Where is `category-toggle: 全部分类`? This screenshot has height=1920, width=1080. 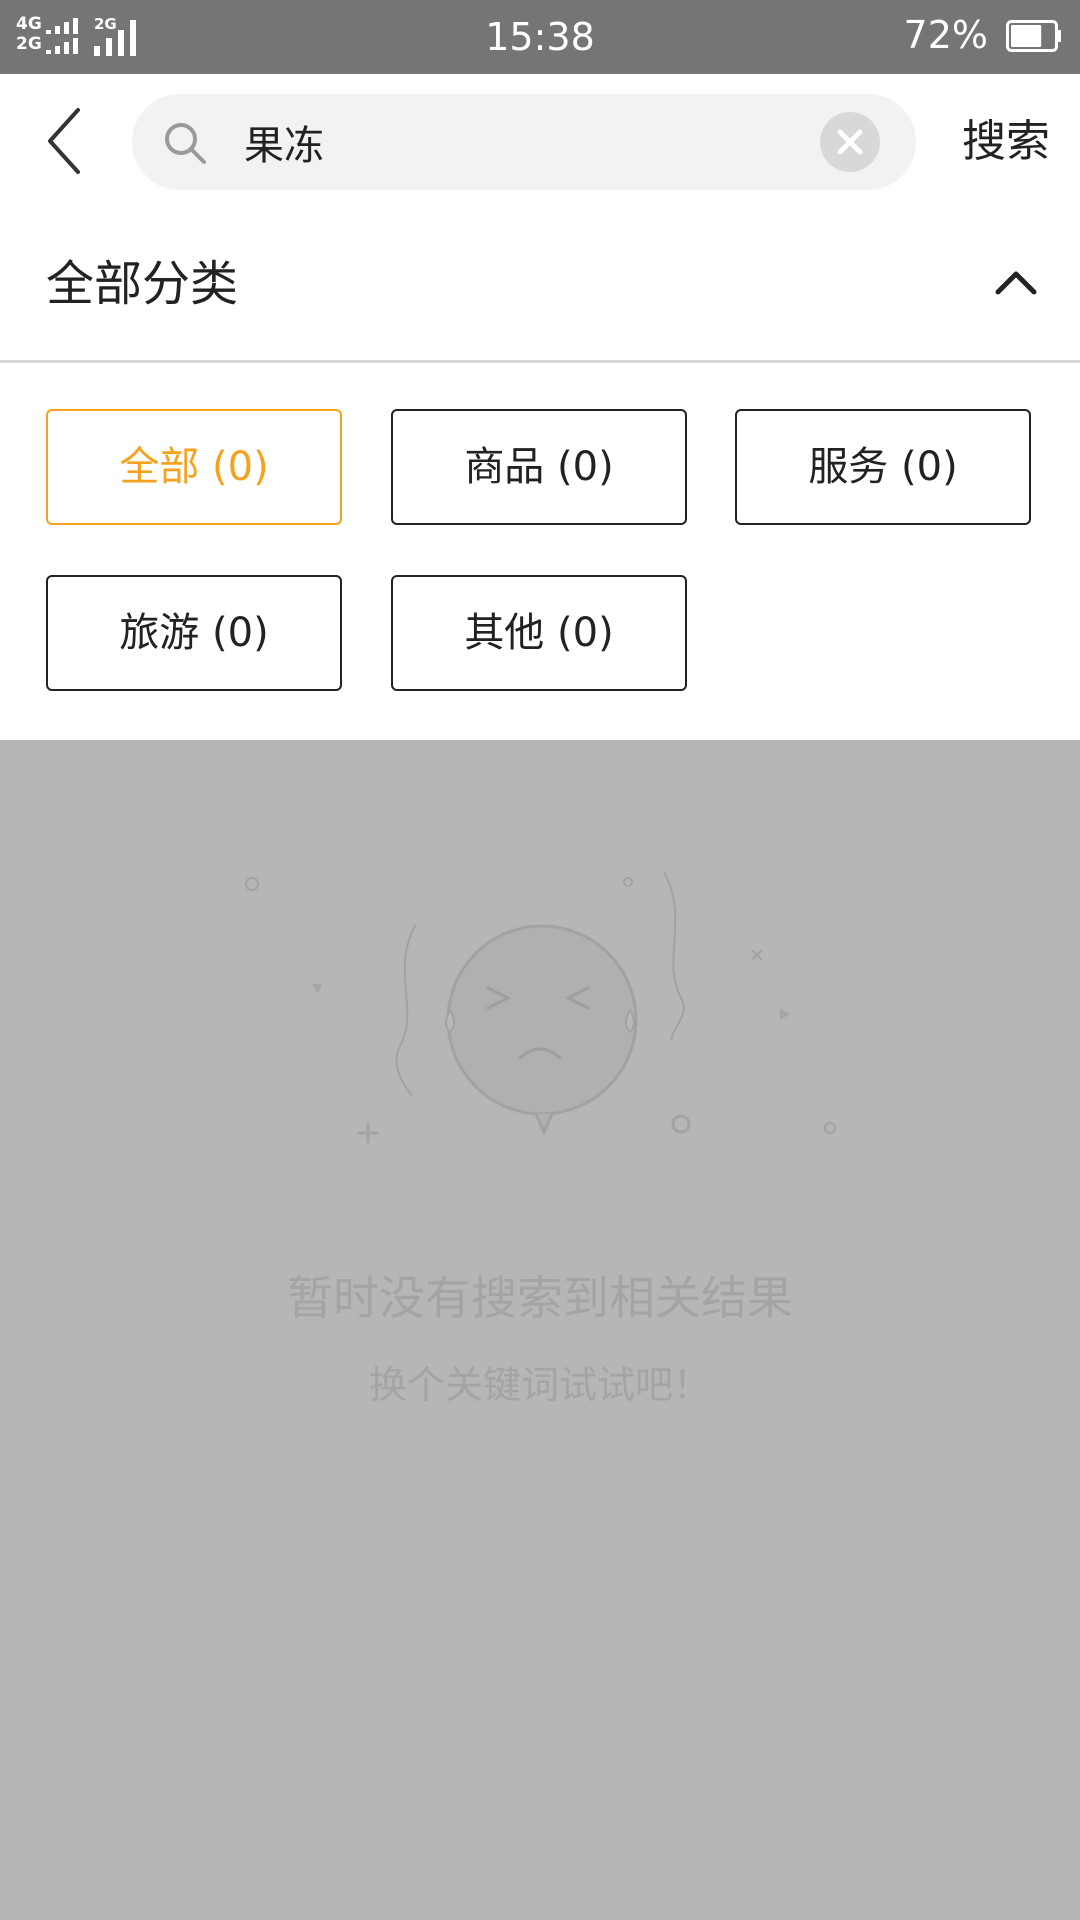 category-toggle: 全部分类 is located at coordinates (540, 285).